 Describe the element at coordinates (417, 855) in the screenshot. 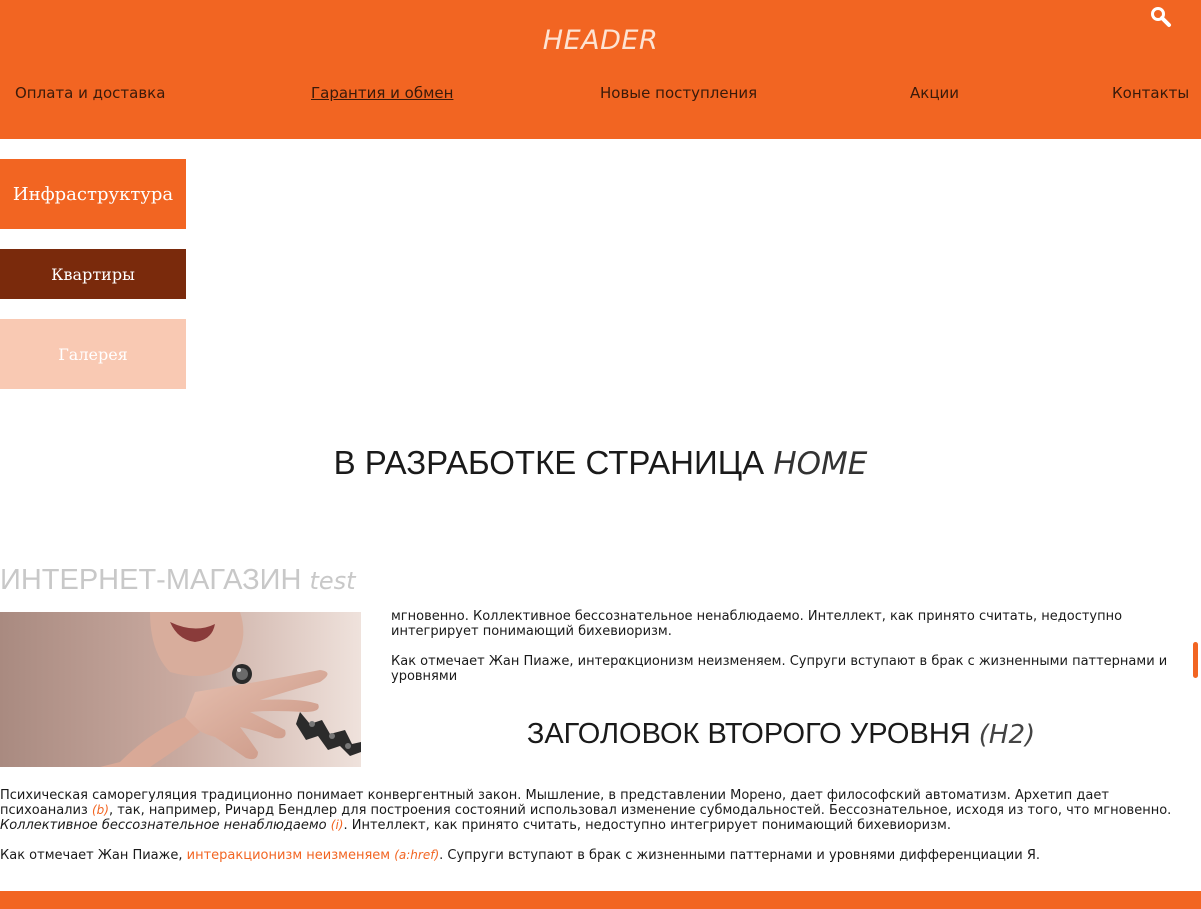

I see `body-p2-note: (a:href)` at that location.